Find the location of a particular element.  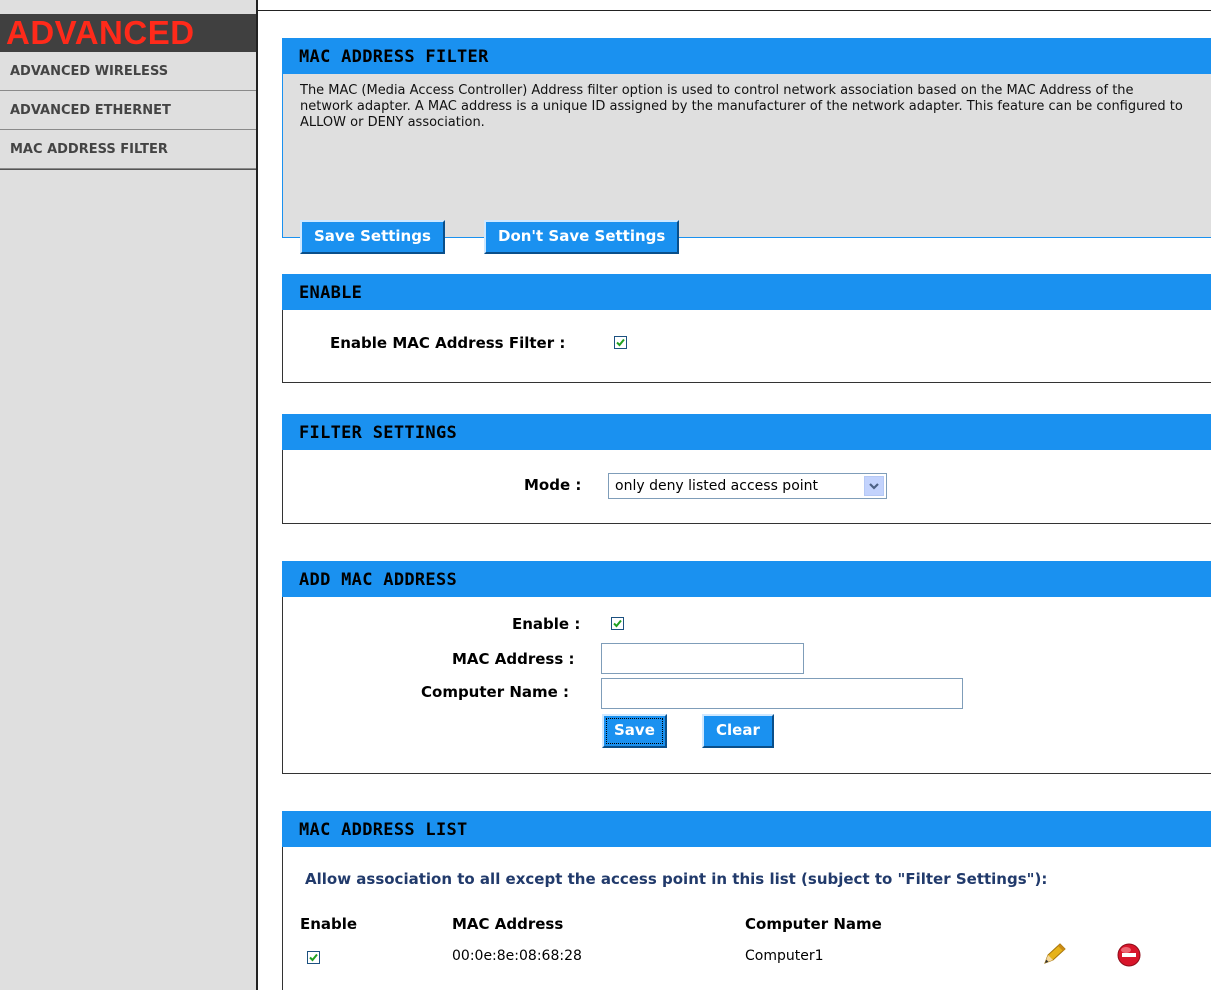

chevron-down-icon is located at coordinates (874, 486).